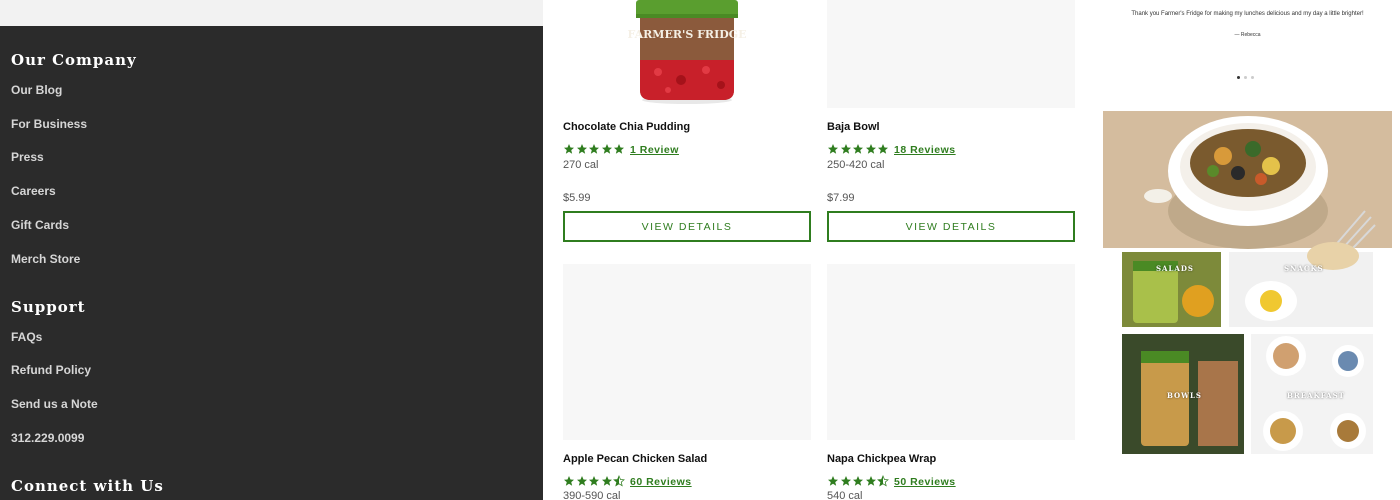 The image size is (1400, 500). I want to click on product-image-apple-pecan-salad, so click(687, 352).